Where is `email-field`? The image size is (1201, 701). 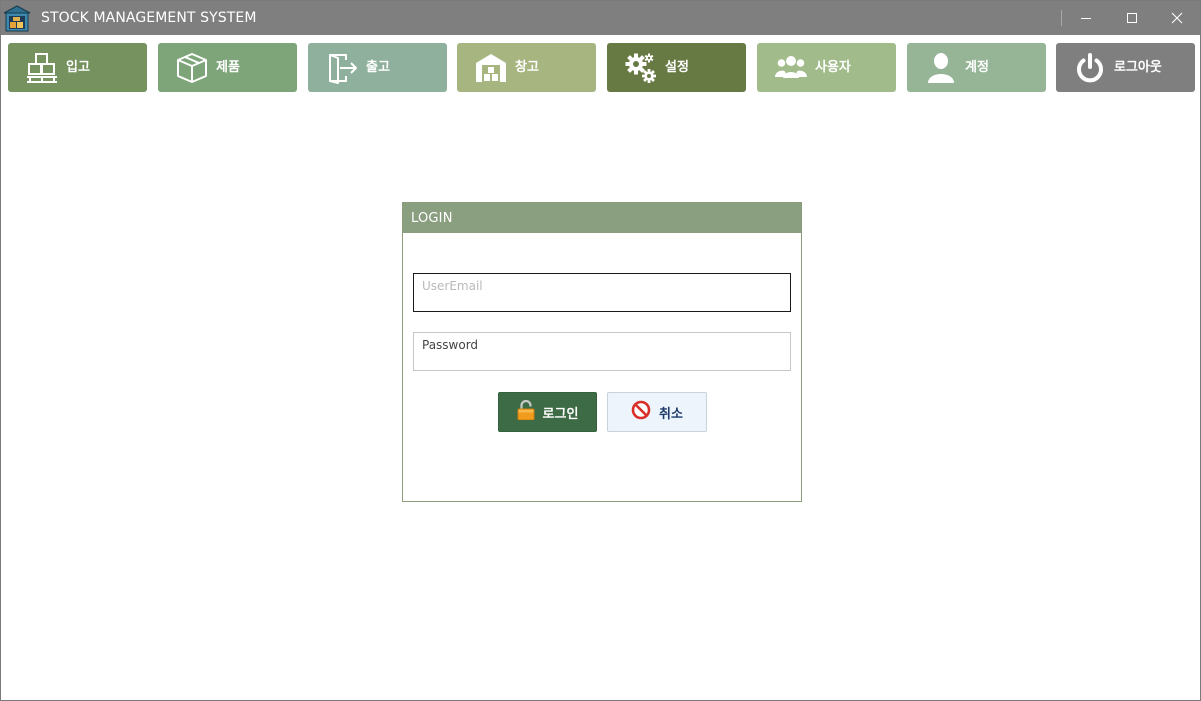 email-field is located at coordinates (602, 292).